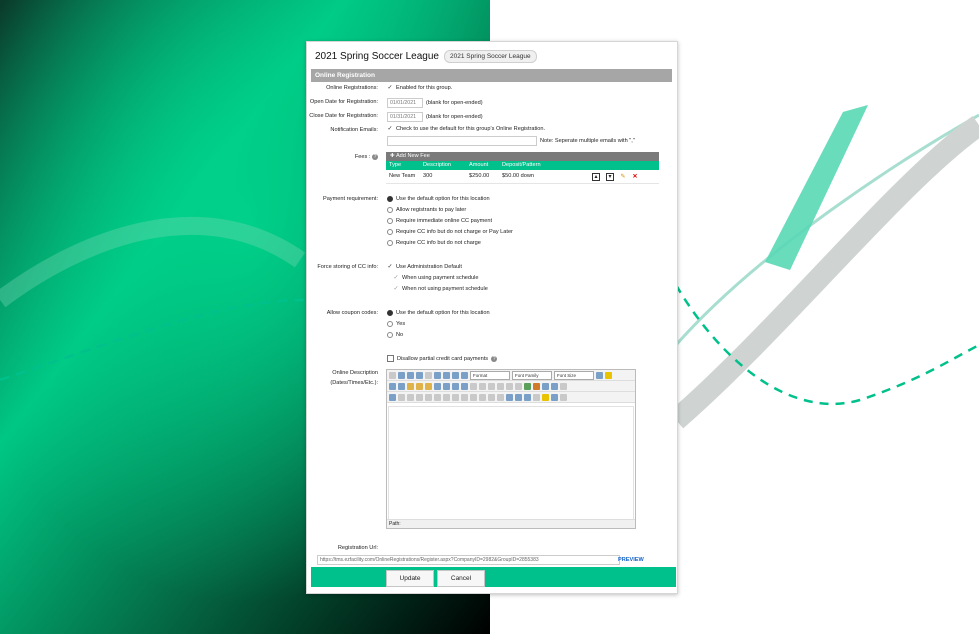  I want to click on table-row: New Team 300 $250.00 $50.00 down ▴ ▾ ✎ ✕, so click(522, 177).